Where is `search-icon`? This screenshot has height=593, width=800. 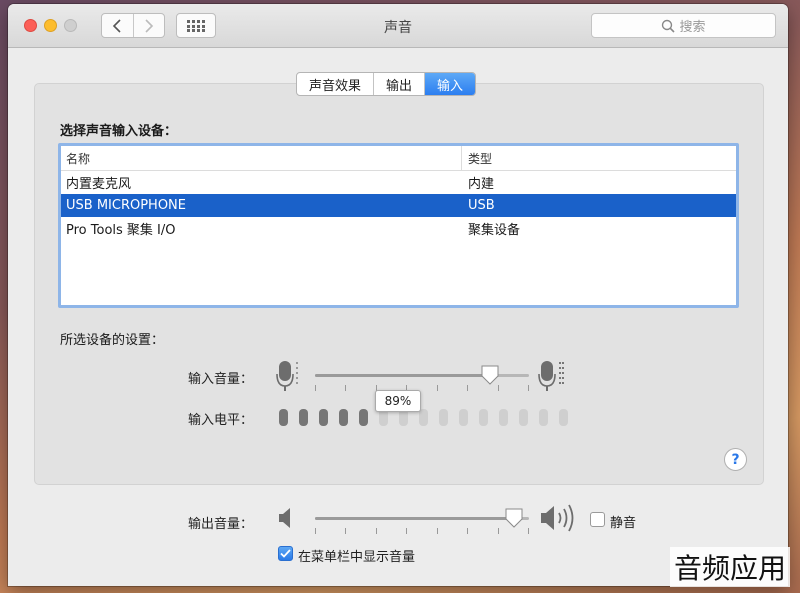
search-icon is located at coordinates (669, 26).